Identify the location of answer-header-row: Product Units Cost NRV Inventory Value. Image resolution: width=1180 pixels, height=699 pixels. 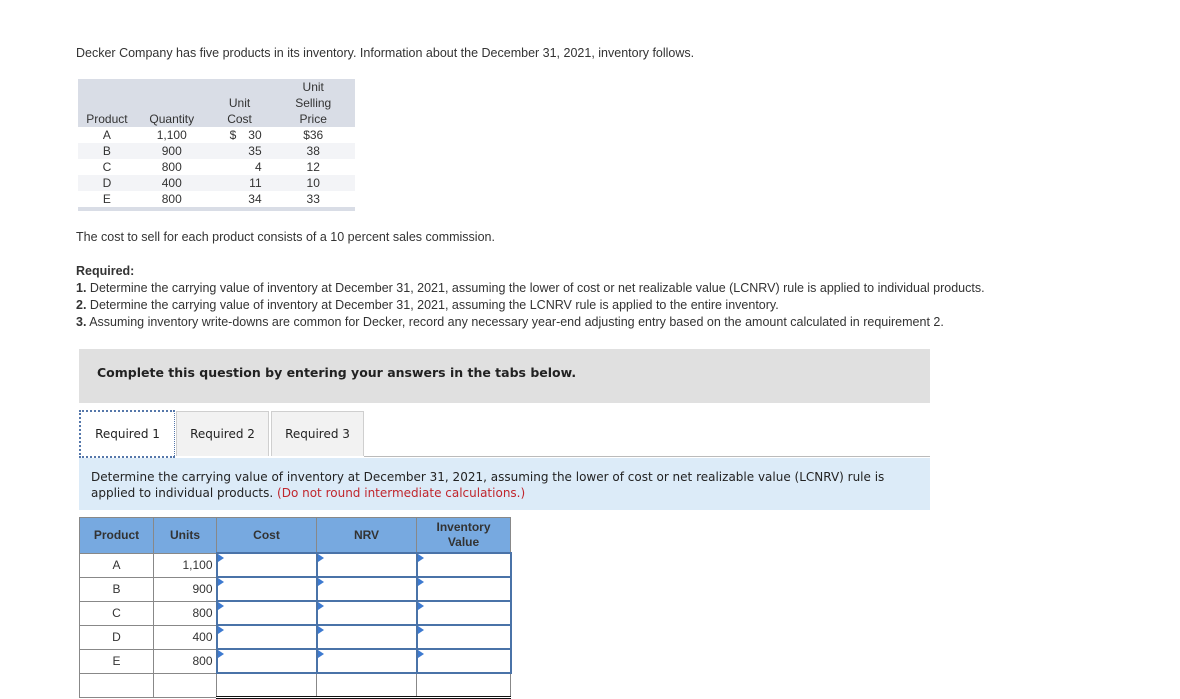
(295, 535).